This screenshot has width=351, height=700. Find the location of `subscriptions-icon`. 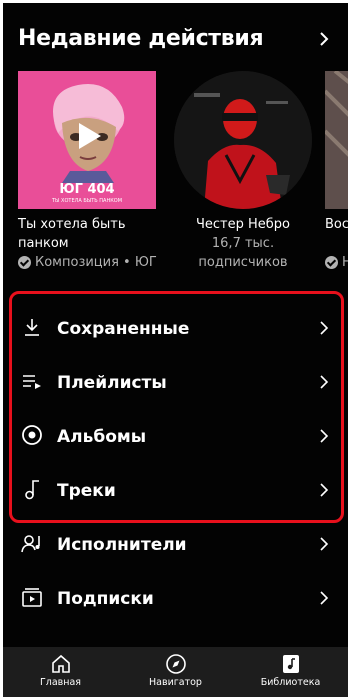

subscriptions-icon is located at coordinates (32, 597).